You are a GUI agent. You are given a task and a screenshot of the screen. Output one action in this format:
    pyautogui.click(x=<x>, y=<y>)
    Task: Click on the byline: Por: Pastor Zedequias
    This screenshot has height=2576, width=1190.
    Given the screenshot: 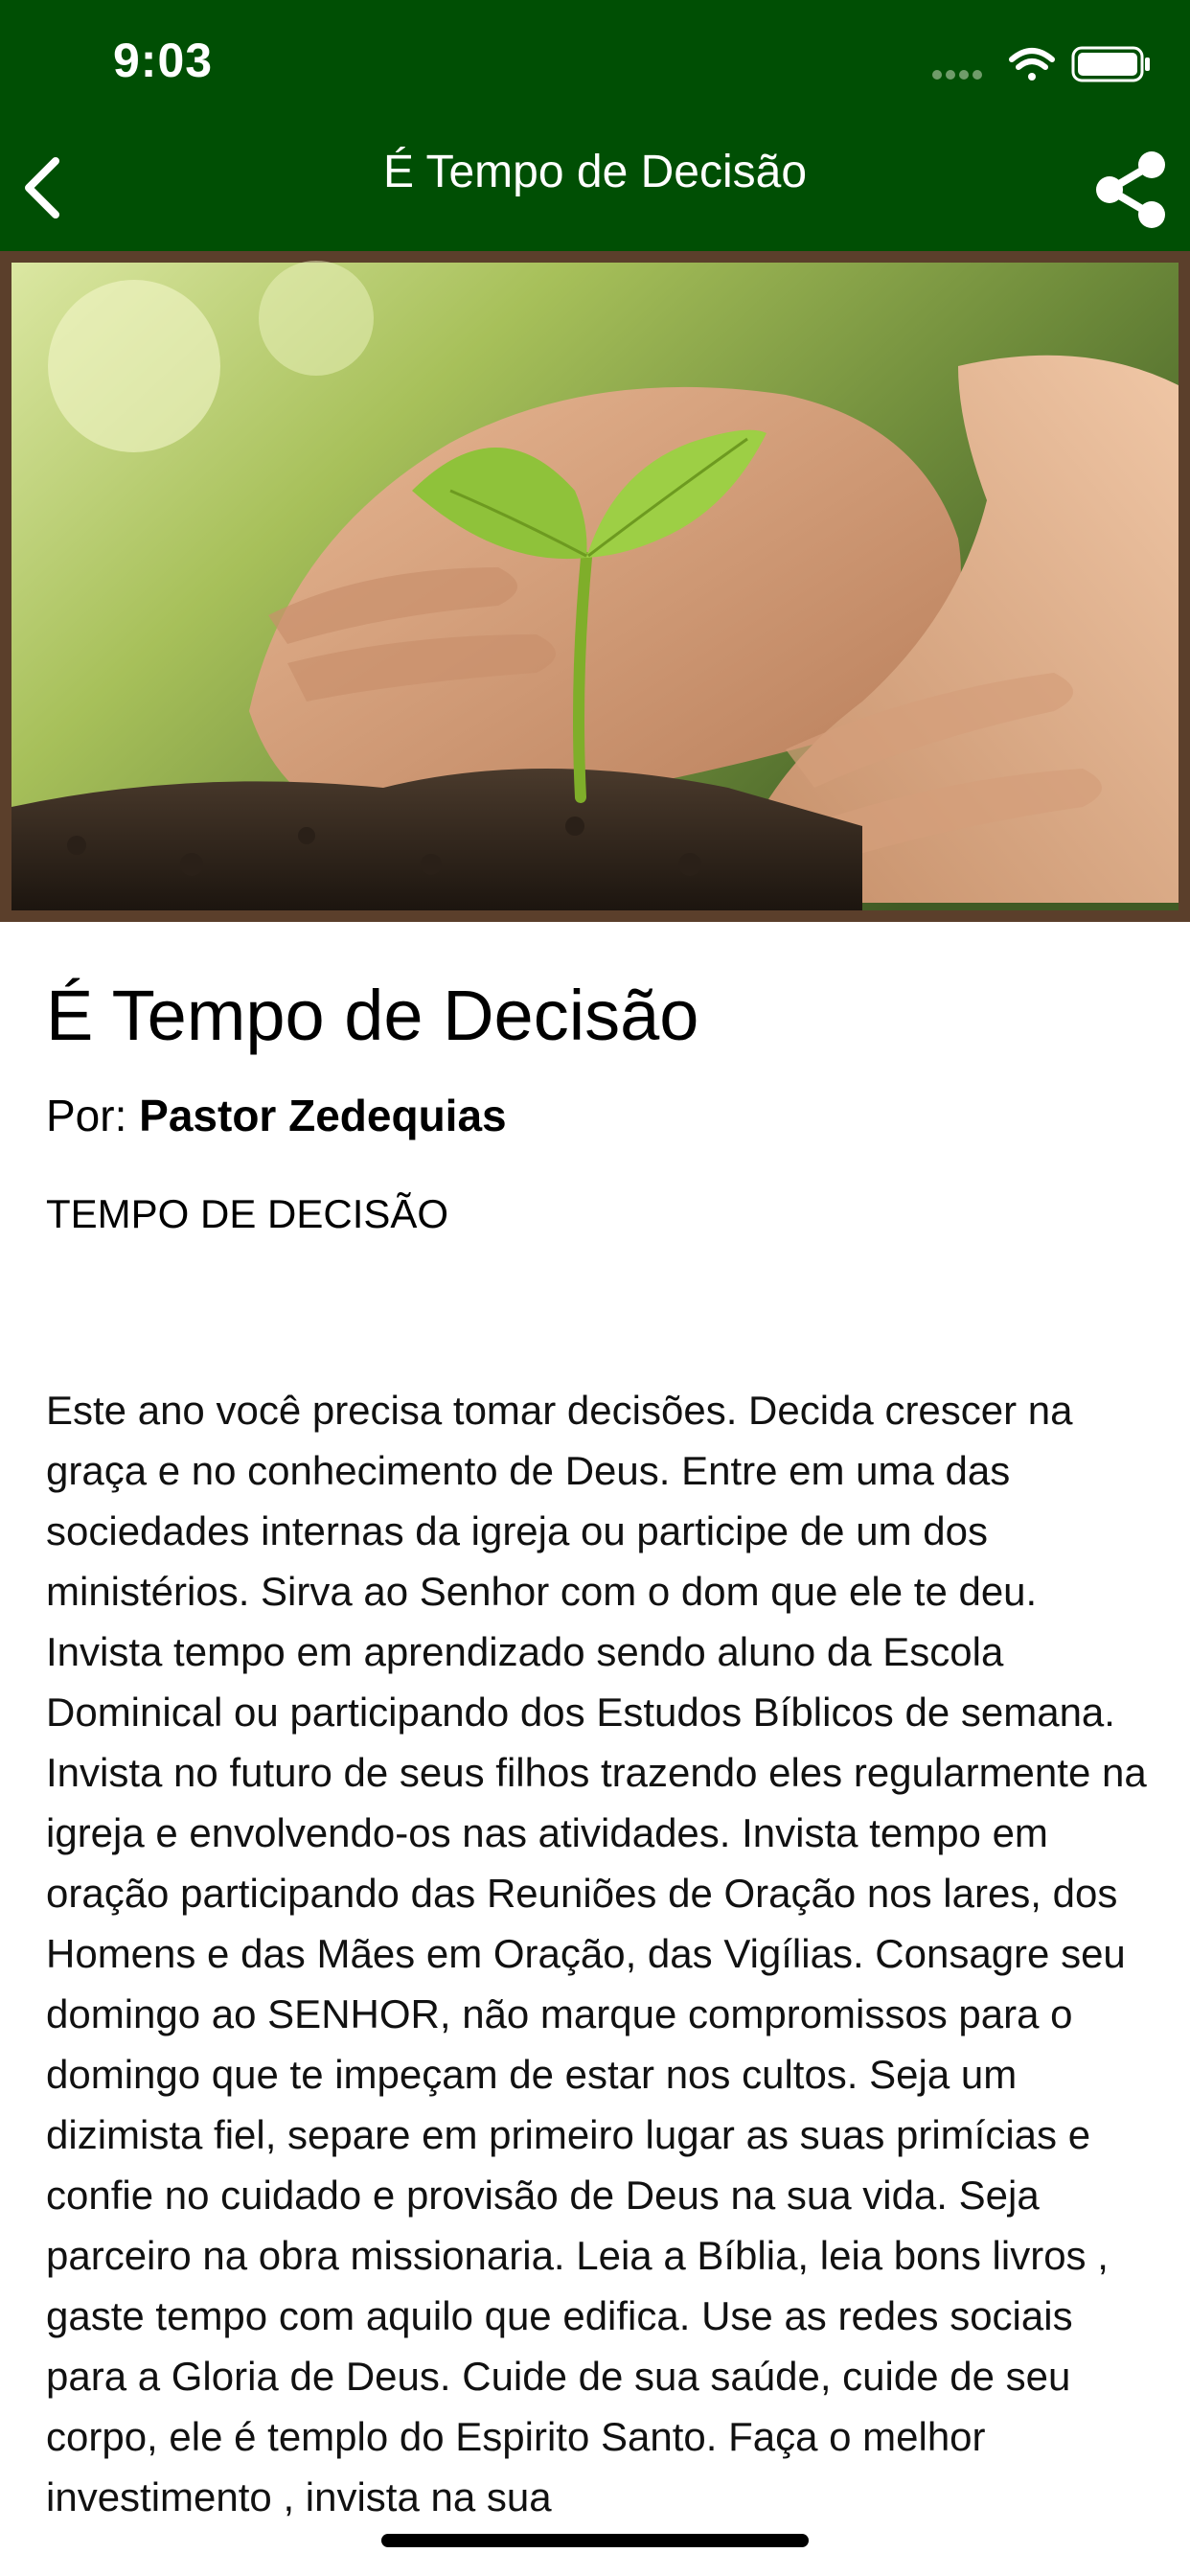 What is the action you would take?
    pyautogui.click(x=602, y=1115)
    